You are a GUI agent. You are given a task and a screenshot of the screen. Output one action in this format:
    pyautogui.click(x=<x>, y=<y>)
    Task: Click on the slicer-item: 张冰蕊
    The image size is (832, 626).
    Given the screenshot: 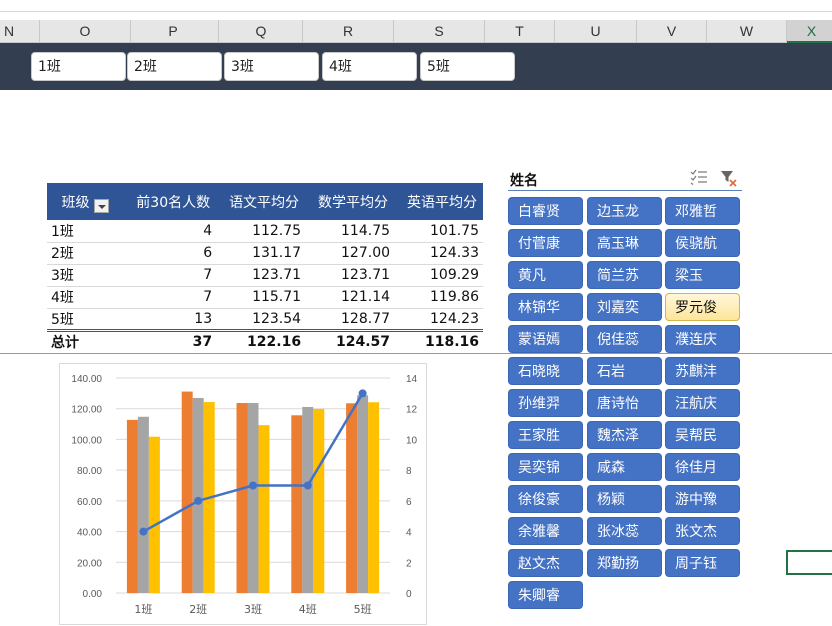 What is the action you would take?
    pyautogui.click(x=624, y=531)
    